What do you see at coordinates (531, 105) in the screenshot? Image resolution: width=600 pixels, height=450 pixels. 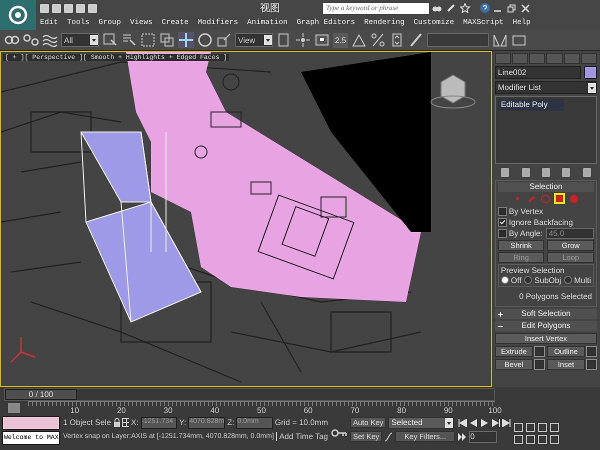 I see `modifier-stack-item: Editable Poly` at bounding box center [531, 105].